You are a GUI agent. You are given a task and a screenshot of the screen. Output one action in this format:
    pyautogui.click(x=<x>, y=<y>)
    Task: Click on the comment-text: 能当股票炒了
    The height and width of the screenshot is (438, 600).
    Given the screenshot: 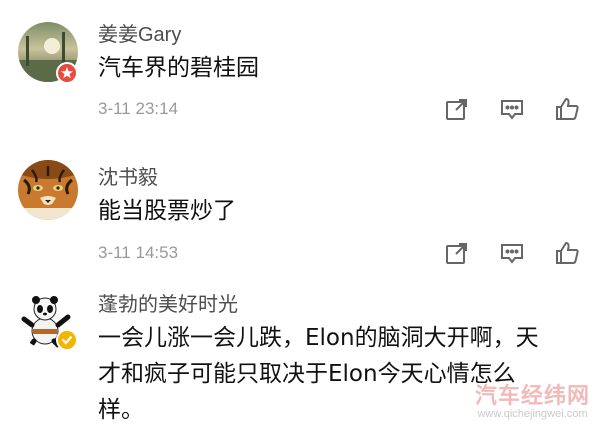 What is the action you would take?
    pyautogui.click(x=167, y=211)
    